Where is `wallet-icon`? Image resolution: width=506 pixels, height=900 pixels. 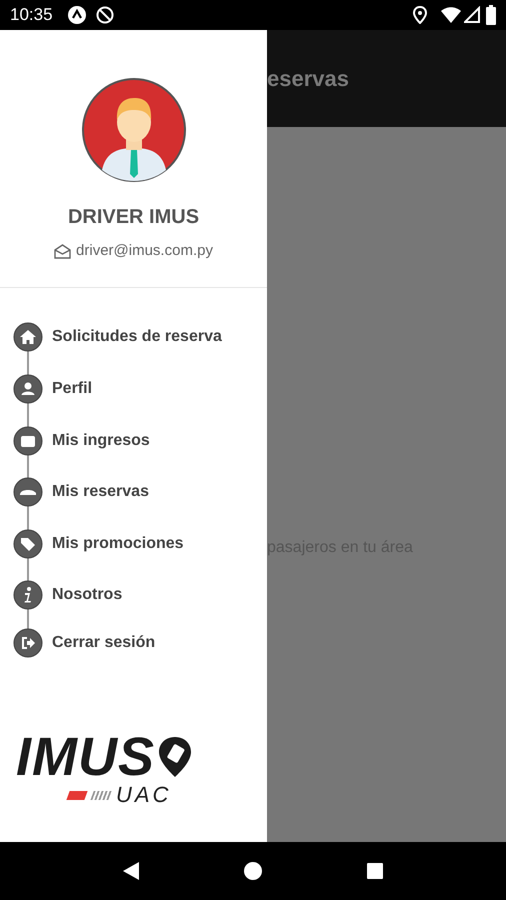 wallet-icon is located at coordinates (28, 441).